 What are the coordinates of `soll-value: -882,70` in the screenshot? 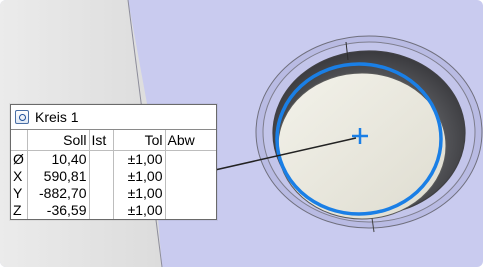 It's located at (58, 193).